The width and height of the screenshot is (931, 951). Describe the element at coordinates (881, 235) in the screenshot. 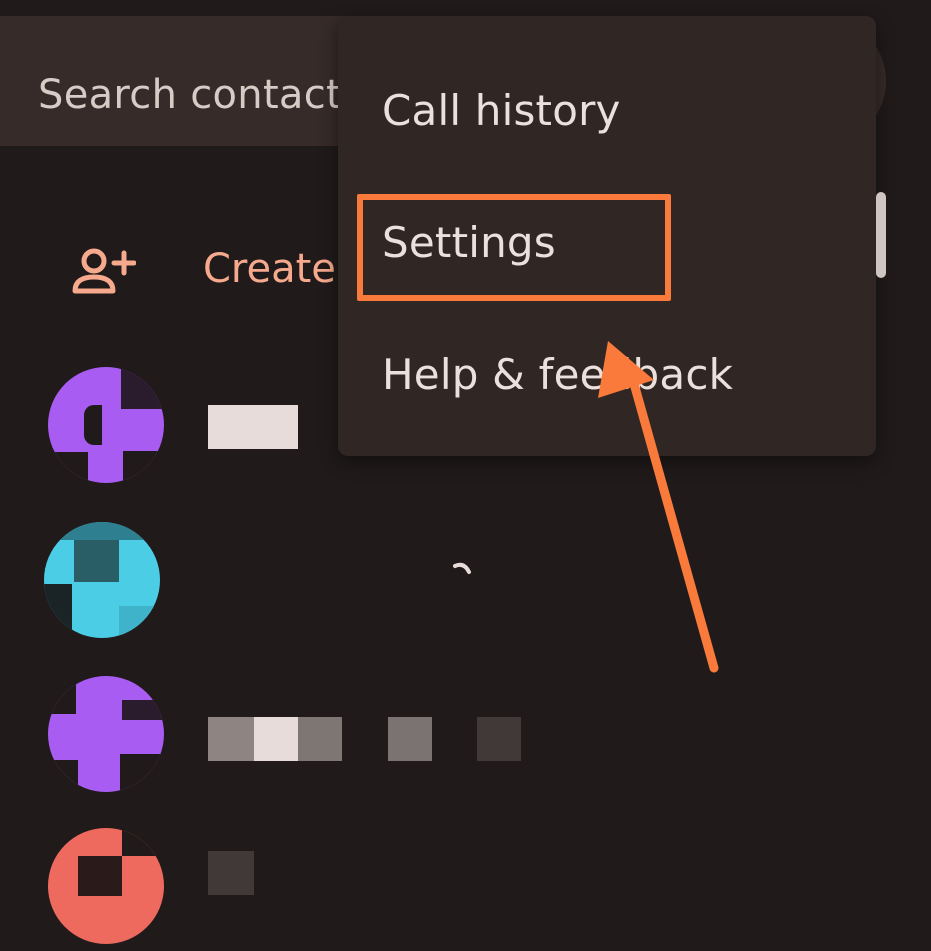

I see `scrollbar` at that location.